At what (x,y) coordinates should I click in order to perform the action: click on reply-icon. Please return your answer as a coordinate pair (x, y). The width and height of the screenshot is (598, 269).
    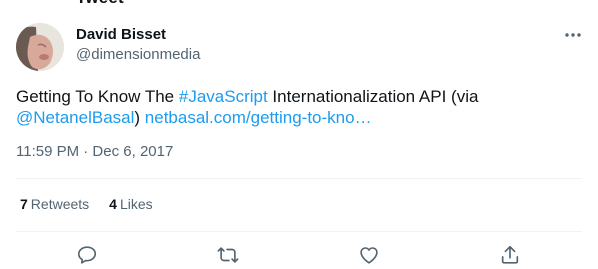
    Looking at the image, I should click on (87, 255).